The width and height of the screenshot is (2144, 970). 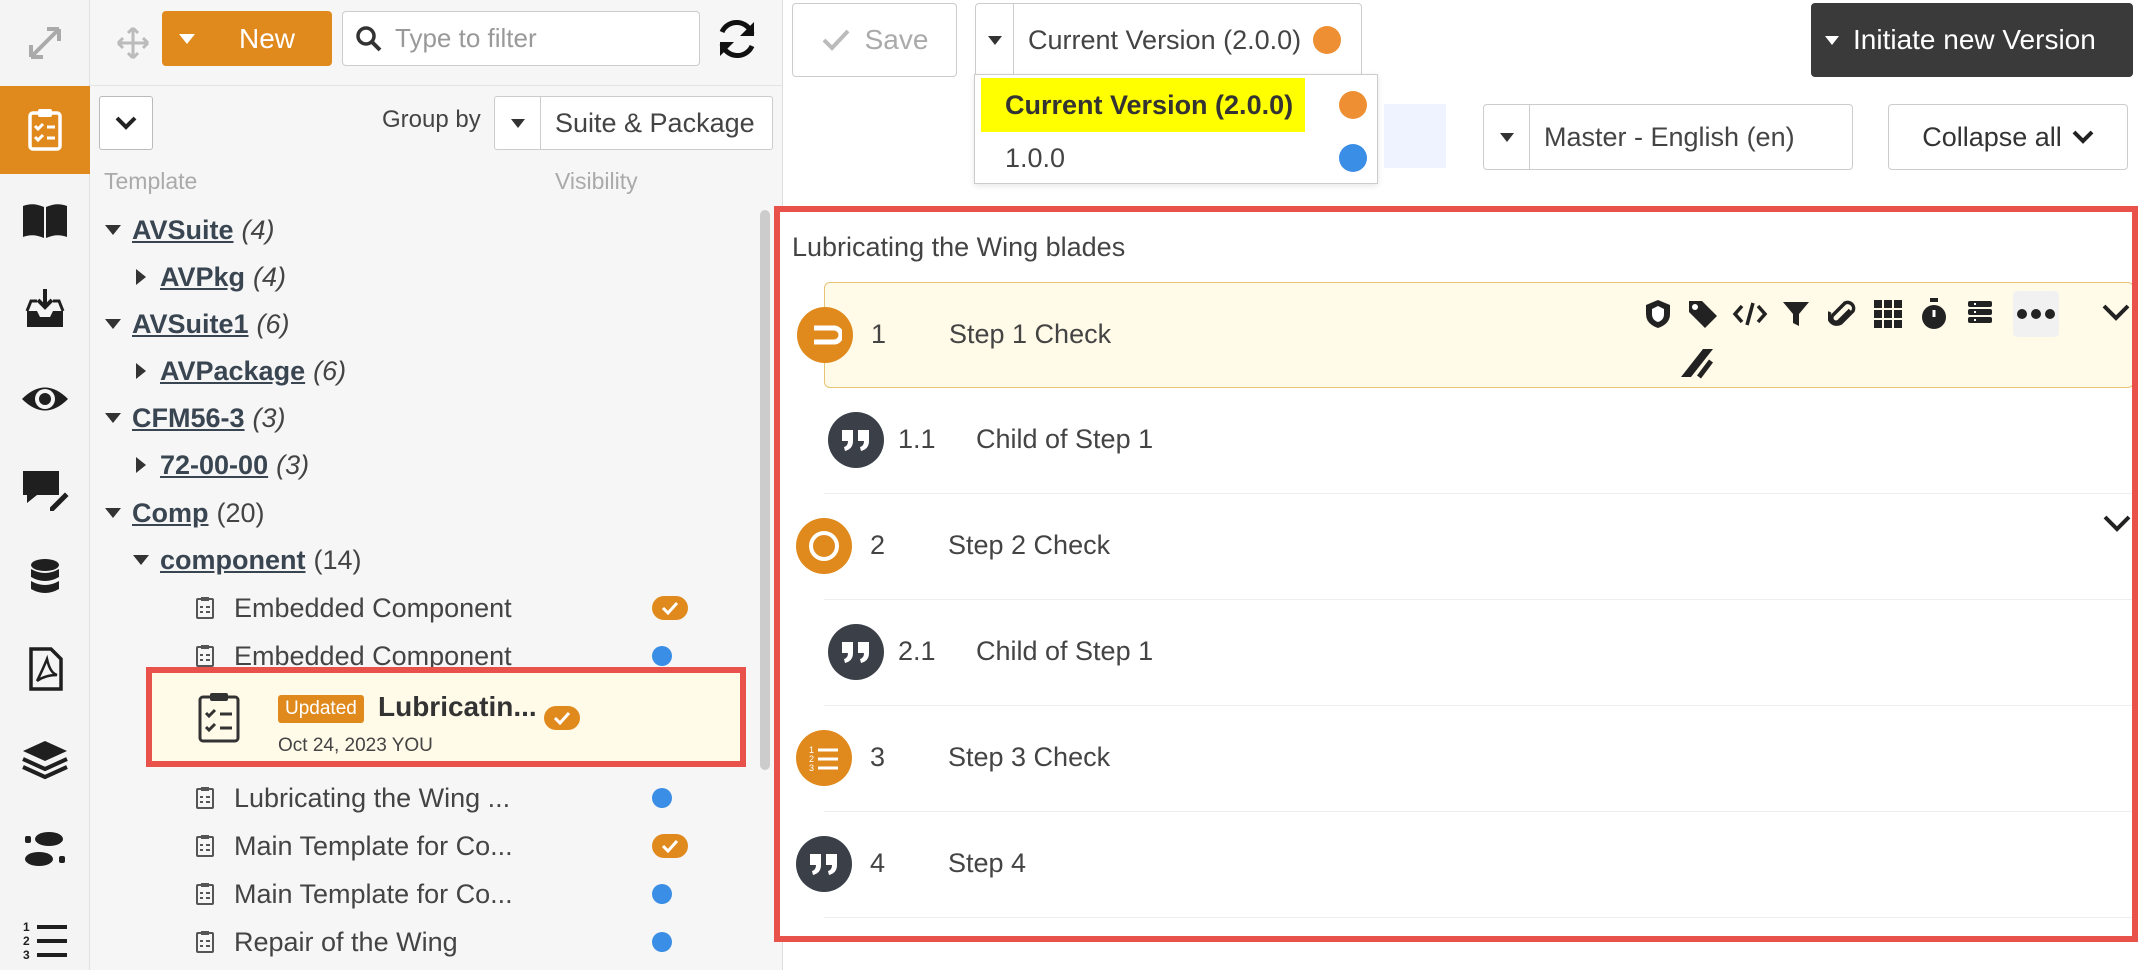 I want to click on tree-node-comp: Comp (20), so click(x=183, y=513).